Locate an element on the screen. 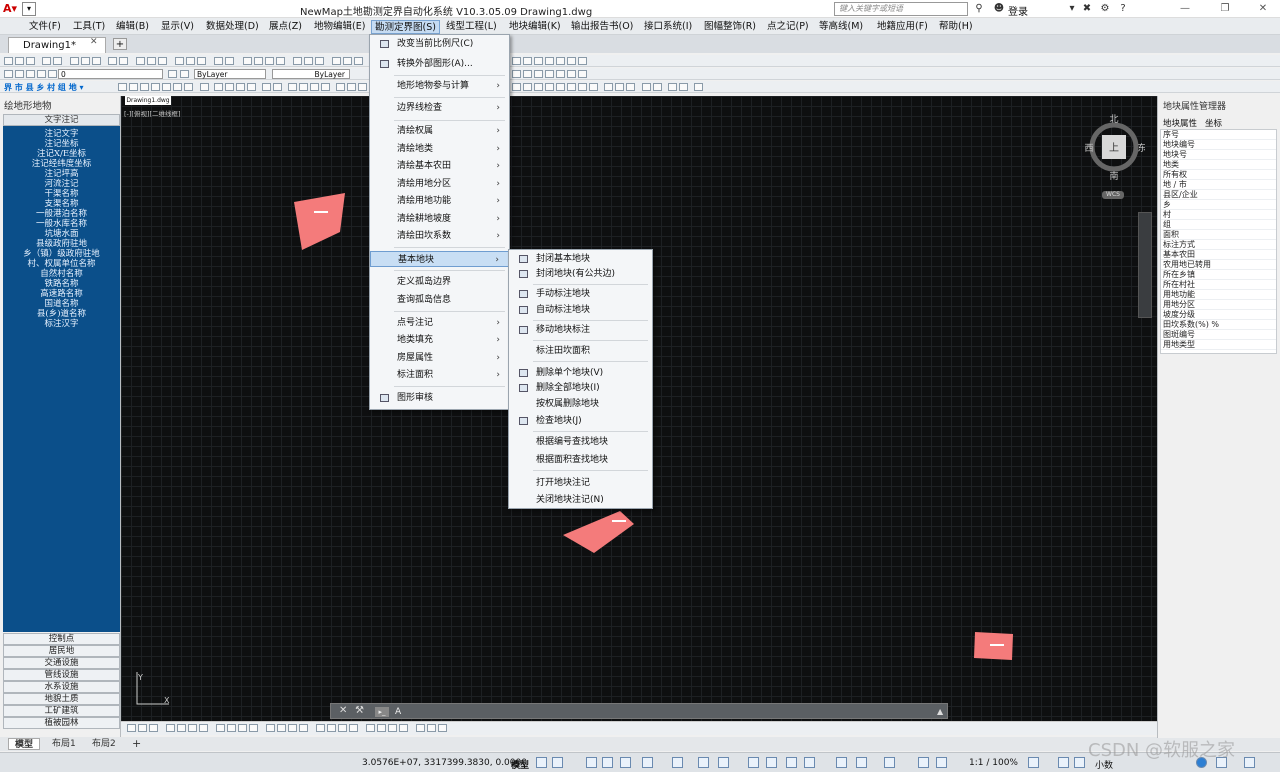  table-row: 所有权 is located at coordinates (1218, 175).